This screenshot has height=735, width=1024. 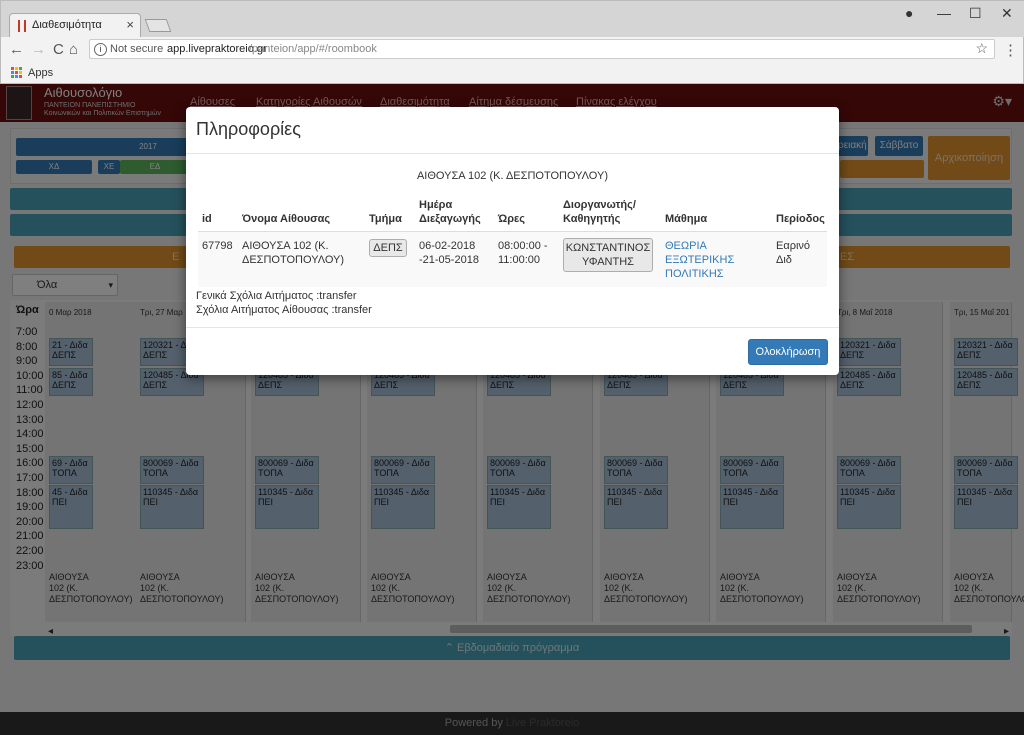 I want to click on new-tab-button, so click(x=158, y=25).